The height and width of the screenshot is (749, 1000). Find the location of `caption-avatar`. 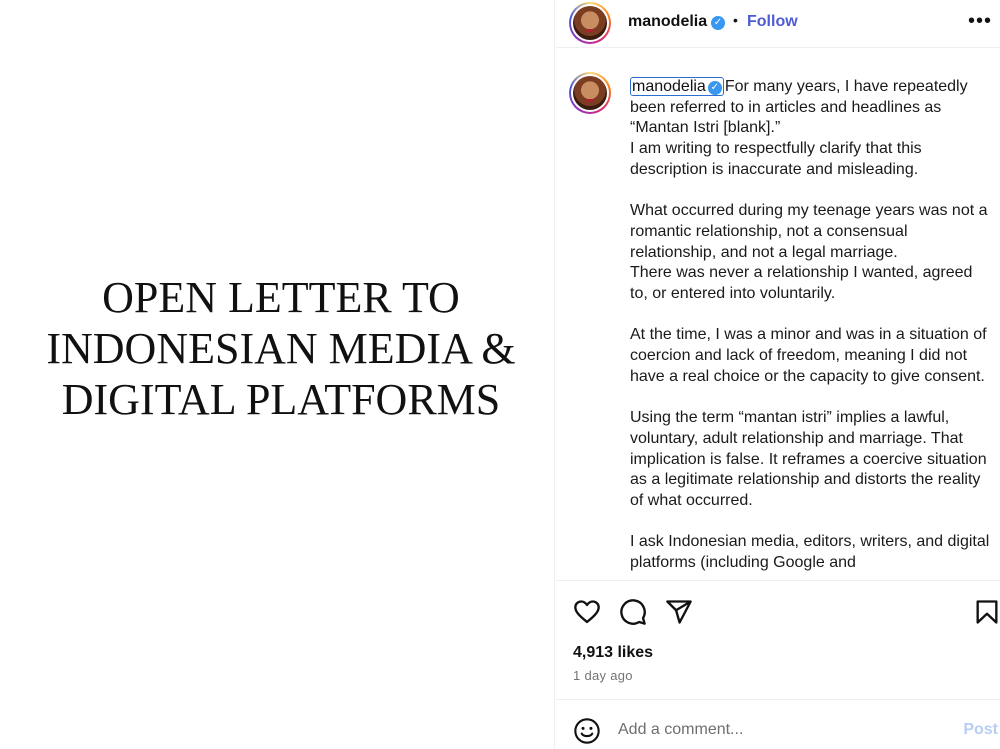

caption-avatar is located at coordinates (590, 93).